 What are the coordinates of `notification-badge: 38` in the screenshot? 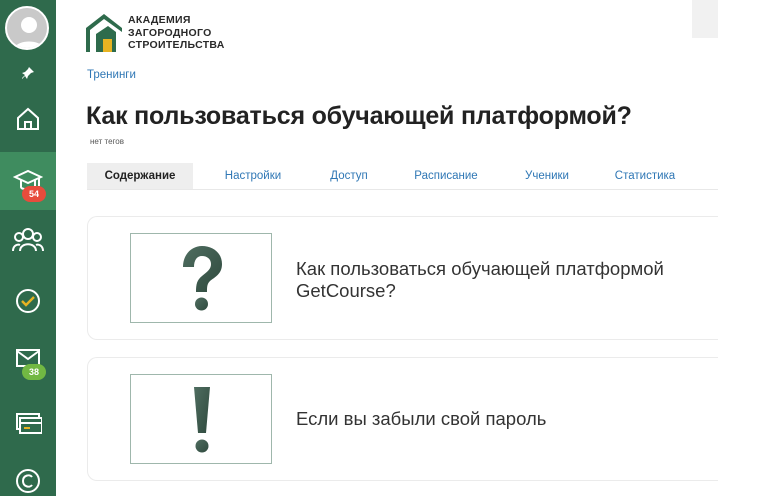 It's located at (34, 372).